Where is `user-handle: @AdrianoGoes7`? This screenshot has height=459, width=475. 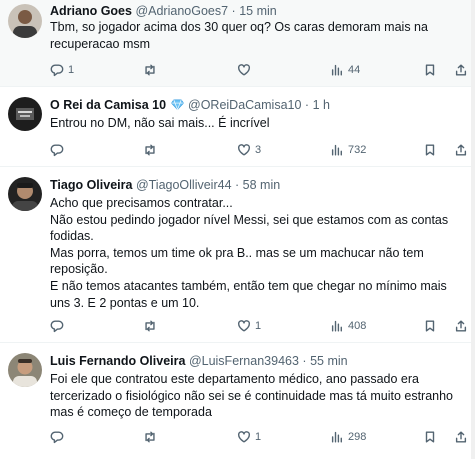
user-handle: @AdrianoGoes7 is located at coordinates (181, 11).